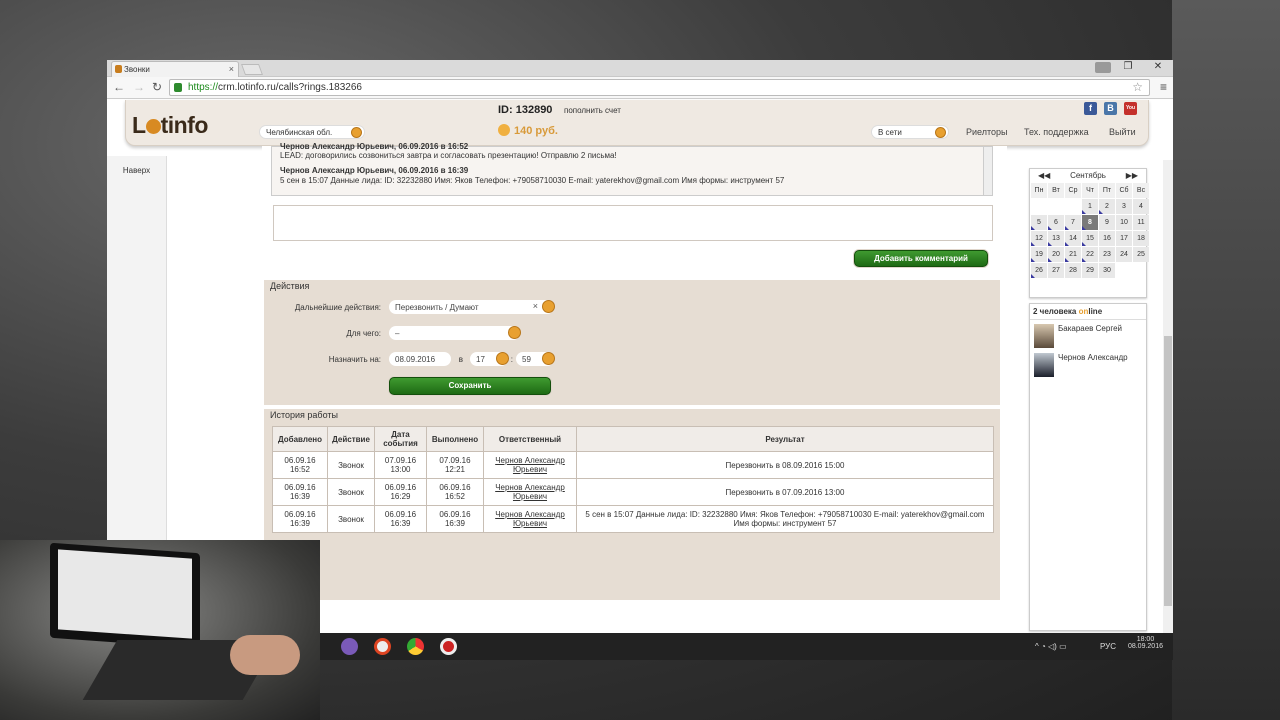 The width and height of the screenshot is (1280, 720). I want to click on add-comment-button: Добавить комментарий, so click(921, 258).